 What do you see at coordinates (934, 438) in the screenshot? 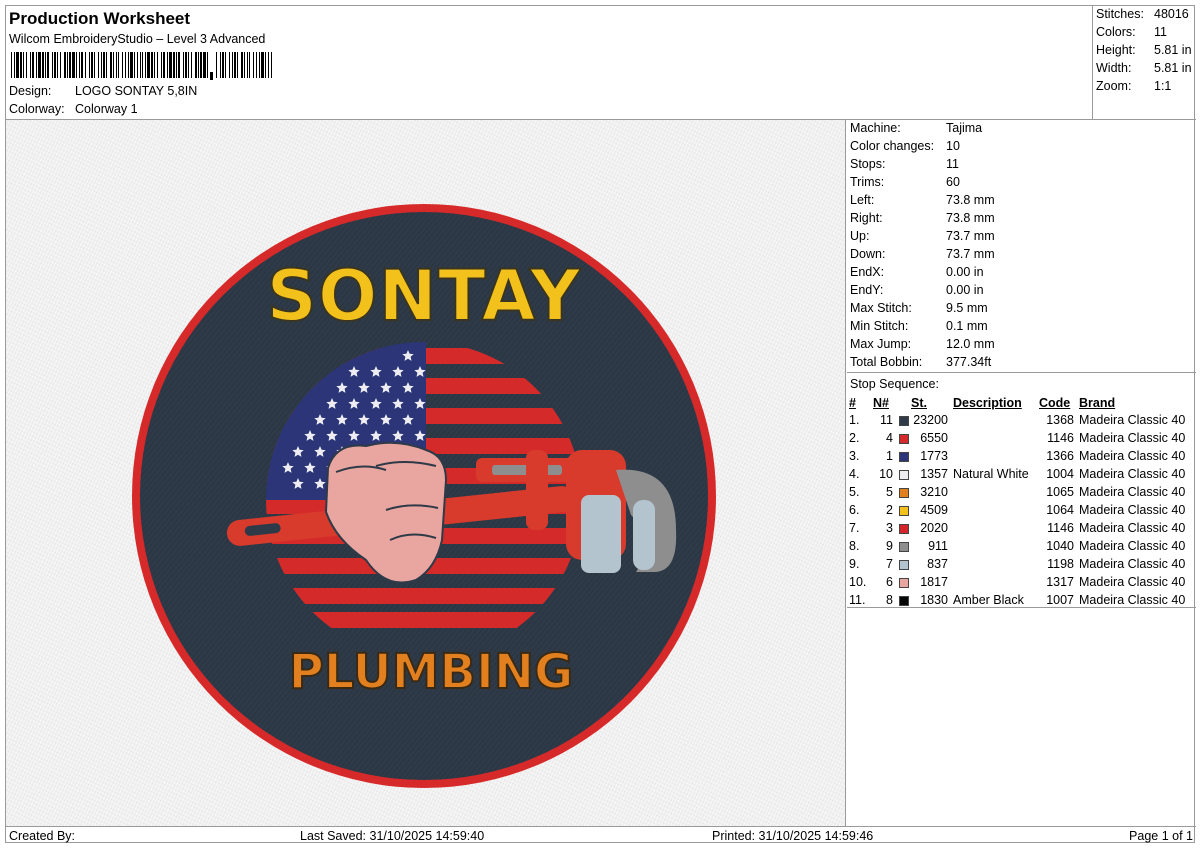
I see `row-stitches: 6550` at bounding box center [934, 438].